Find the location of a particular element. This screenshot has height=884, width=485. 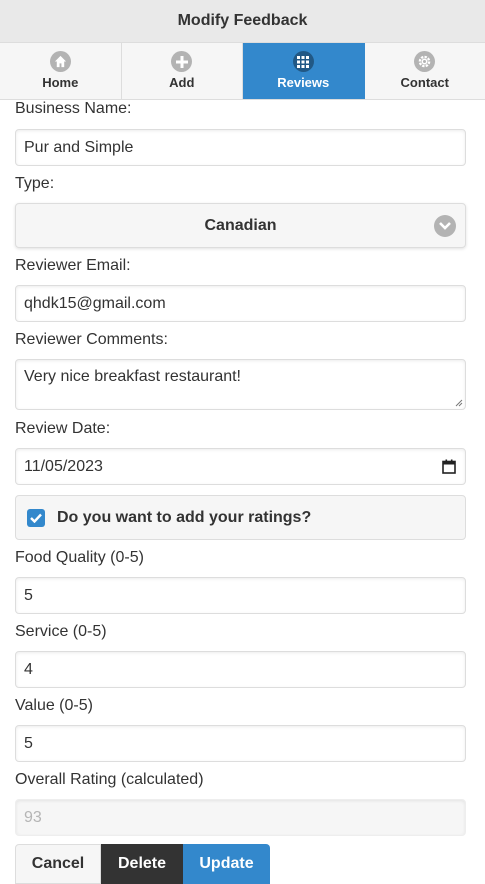

food-quality-label: Food Quality (0-5) is located at coordinates (79, 558).